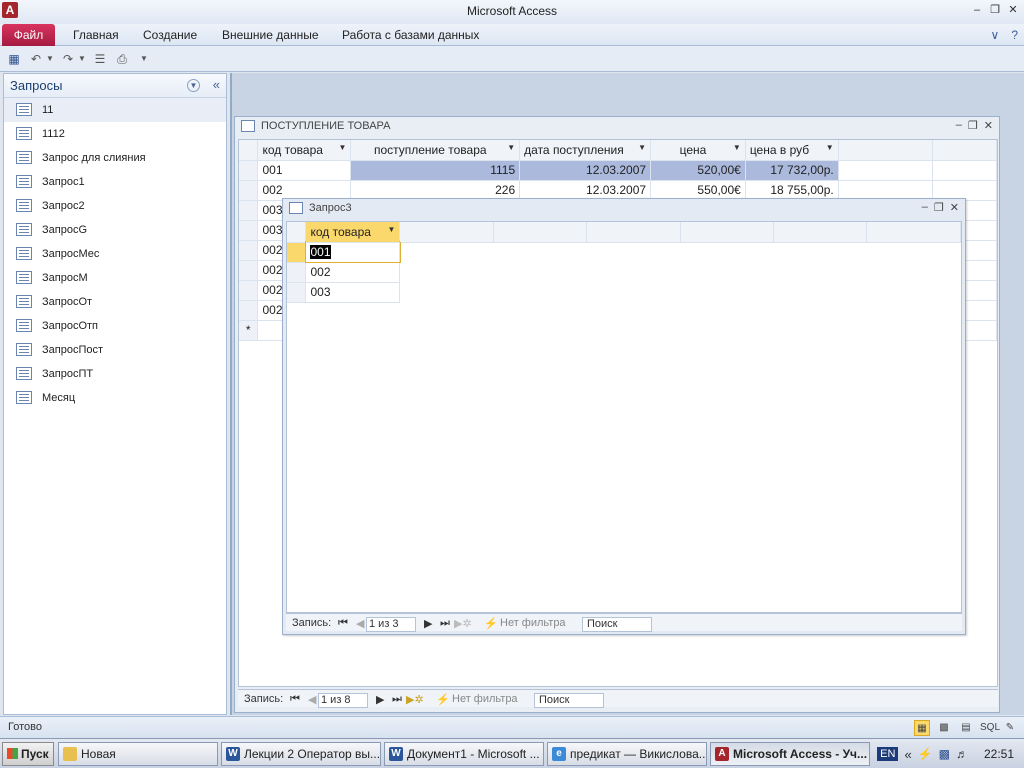 This screenshot has height=768, width=1024. What do you see at coordinates (624, 272) in the screenshot?
I see `table-row: 002` at bounding box center [624, 272].